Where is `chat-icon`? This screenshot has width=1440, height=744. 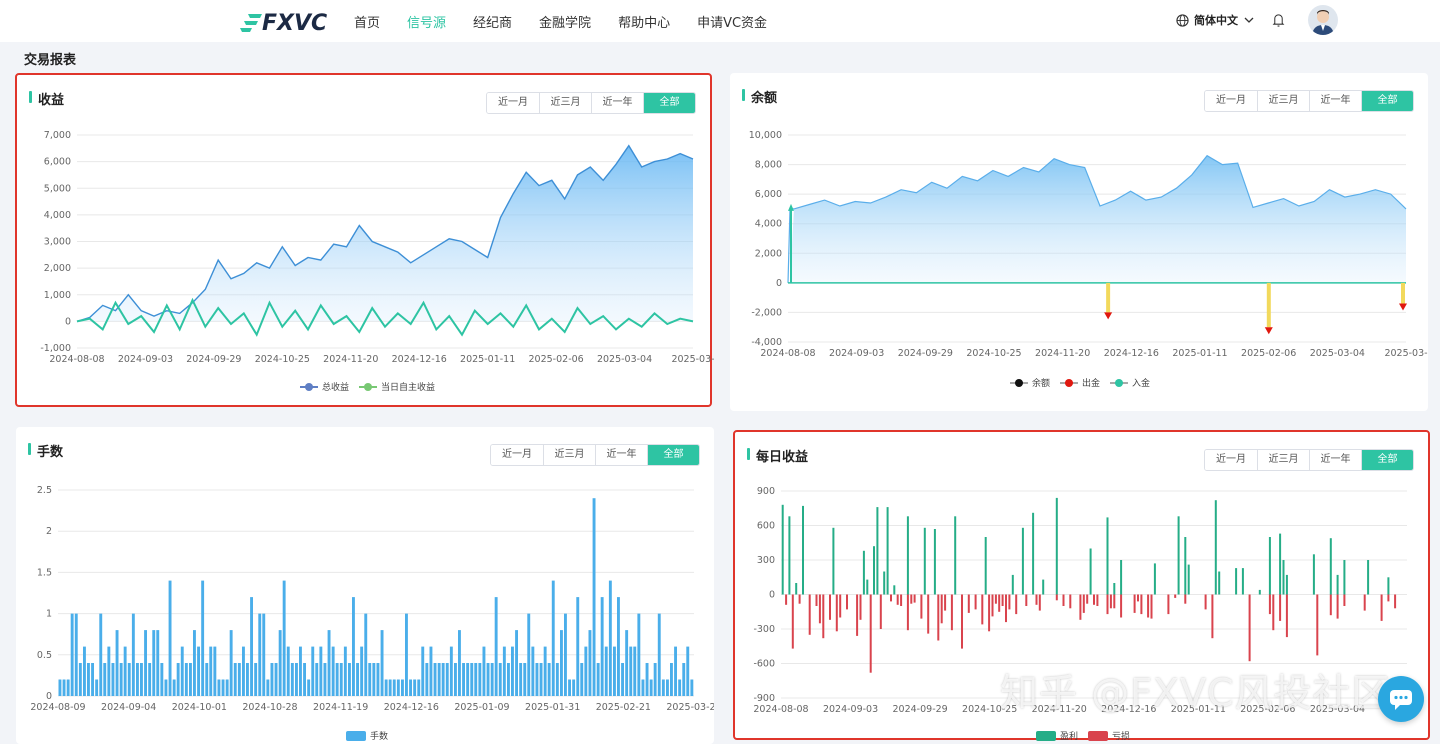
chat-icon is located at coordinates (1401, 700).